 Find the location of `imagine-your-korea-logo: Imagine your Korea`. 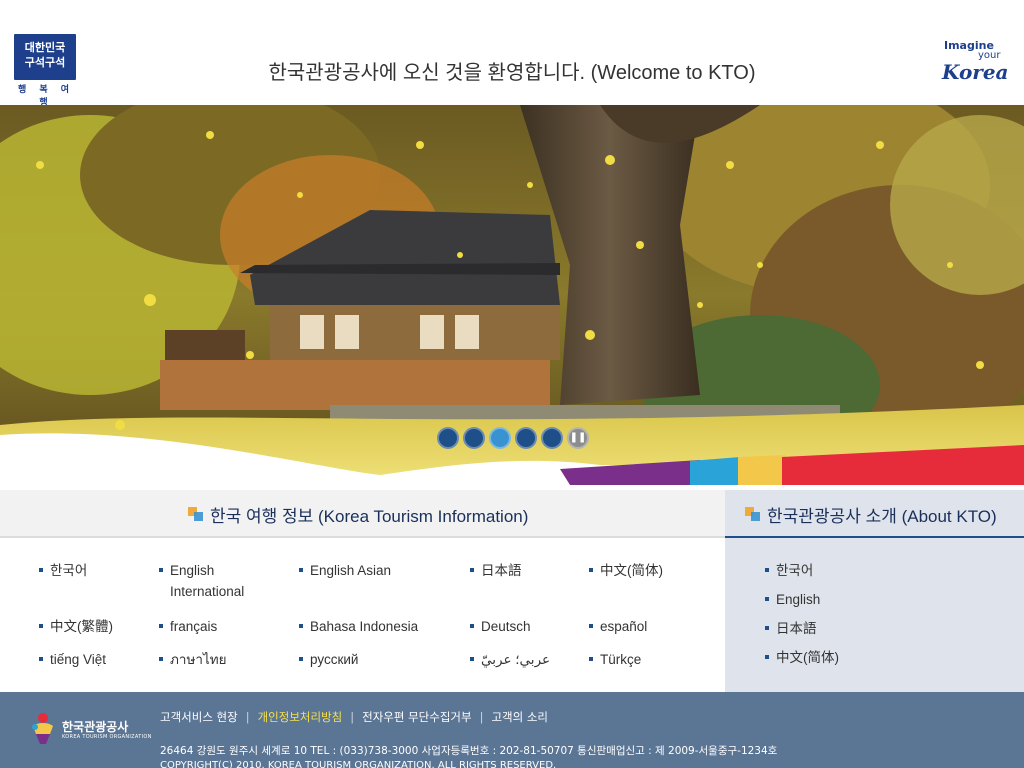

imagine-your-korea-logo: Imagine your Korea is located at coordinates (977, 65).